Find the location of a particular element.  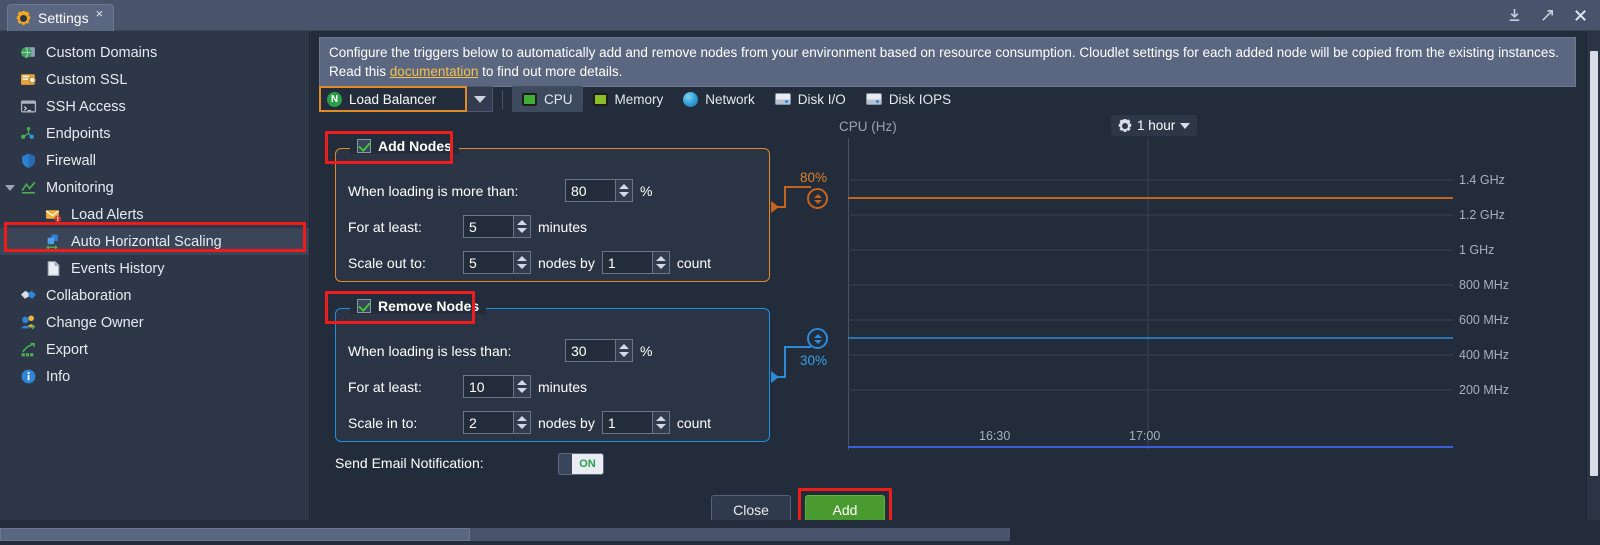

toolbar-divider is located at coordinates (502, 99).